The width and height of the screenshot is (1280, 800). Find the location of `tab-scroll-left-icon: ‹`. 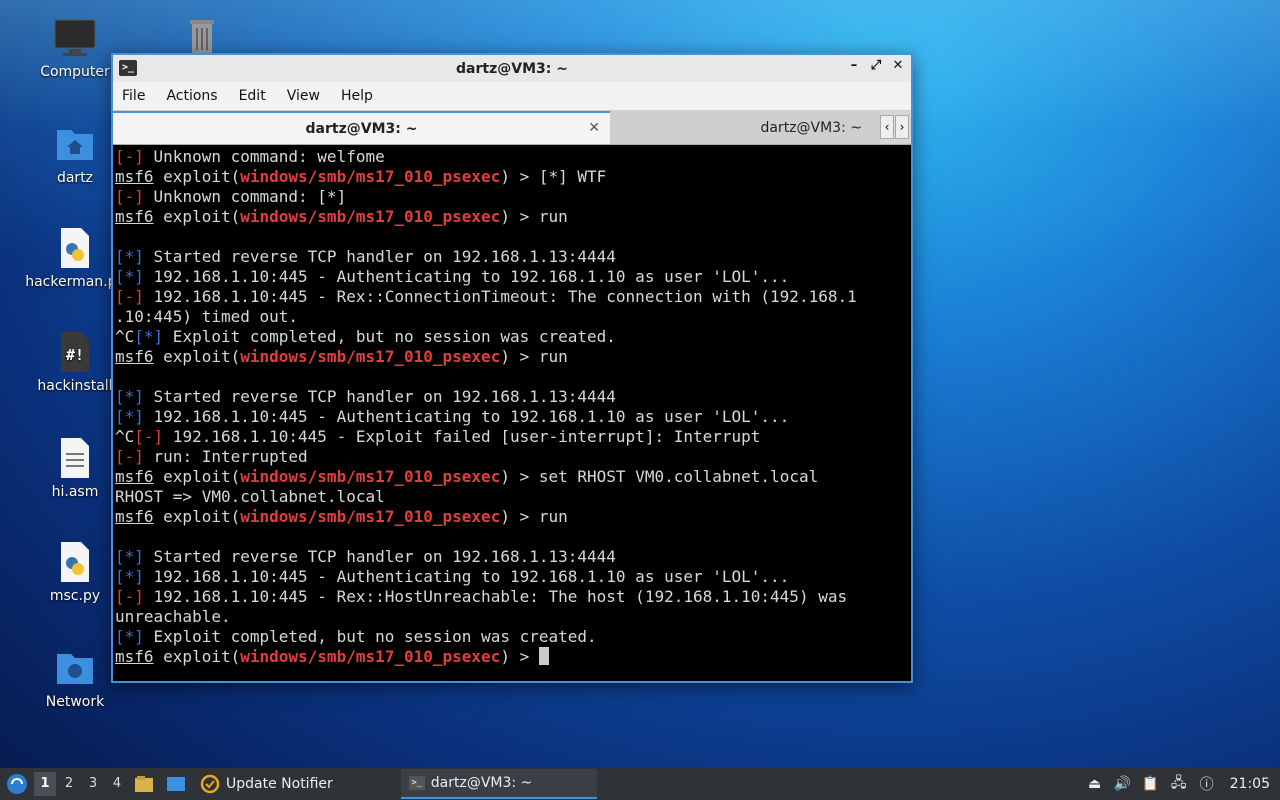

tab-scroll-left-icon: ‹ is located at coordinates (887, 127).